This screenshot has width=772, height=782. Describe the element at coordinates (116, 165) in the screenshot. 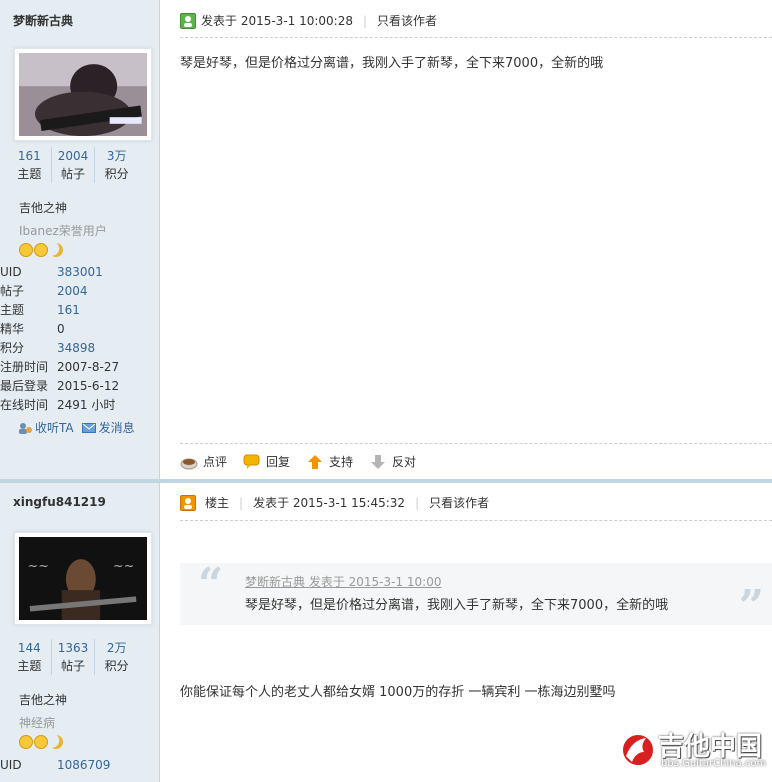

I see `stat-credits: 3万 积分` at that location.